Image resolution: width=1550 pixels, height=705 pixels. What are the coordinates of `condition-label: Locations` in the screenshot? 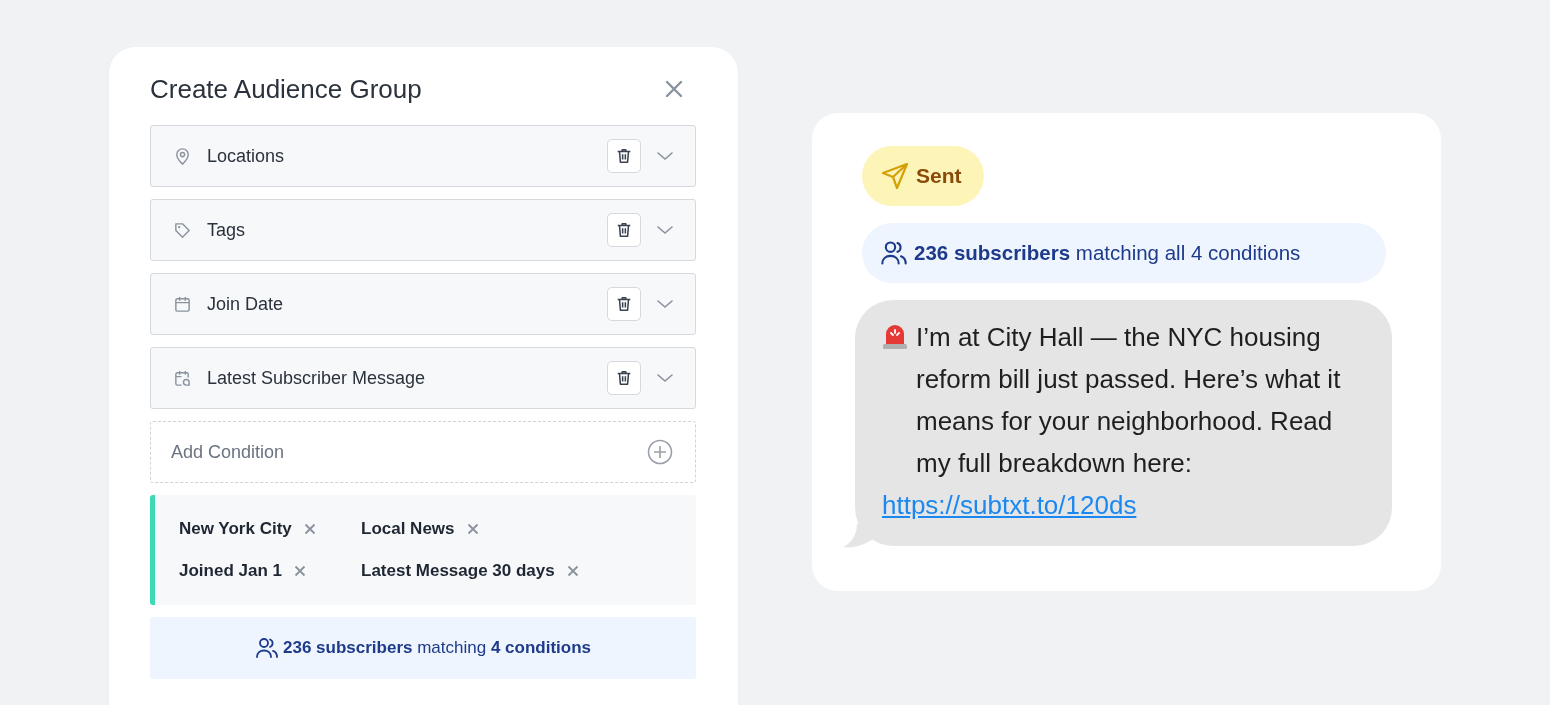 It's located at (246, 156).